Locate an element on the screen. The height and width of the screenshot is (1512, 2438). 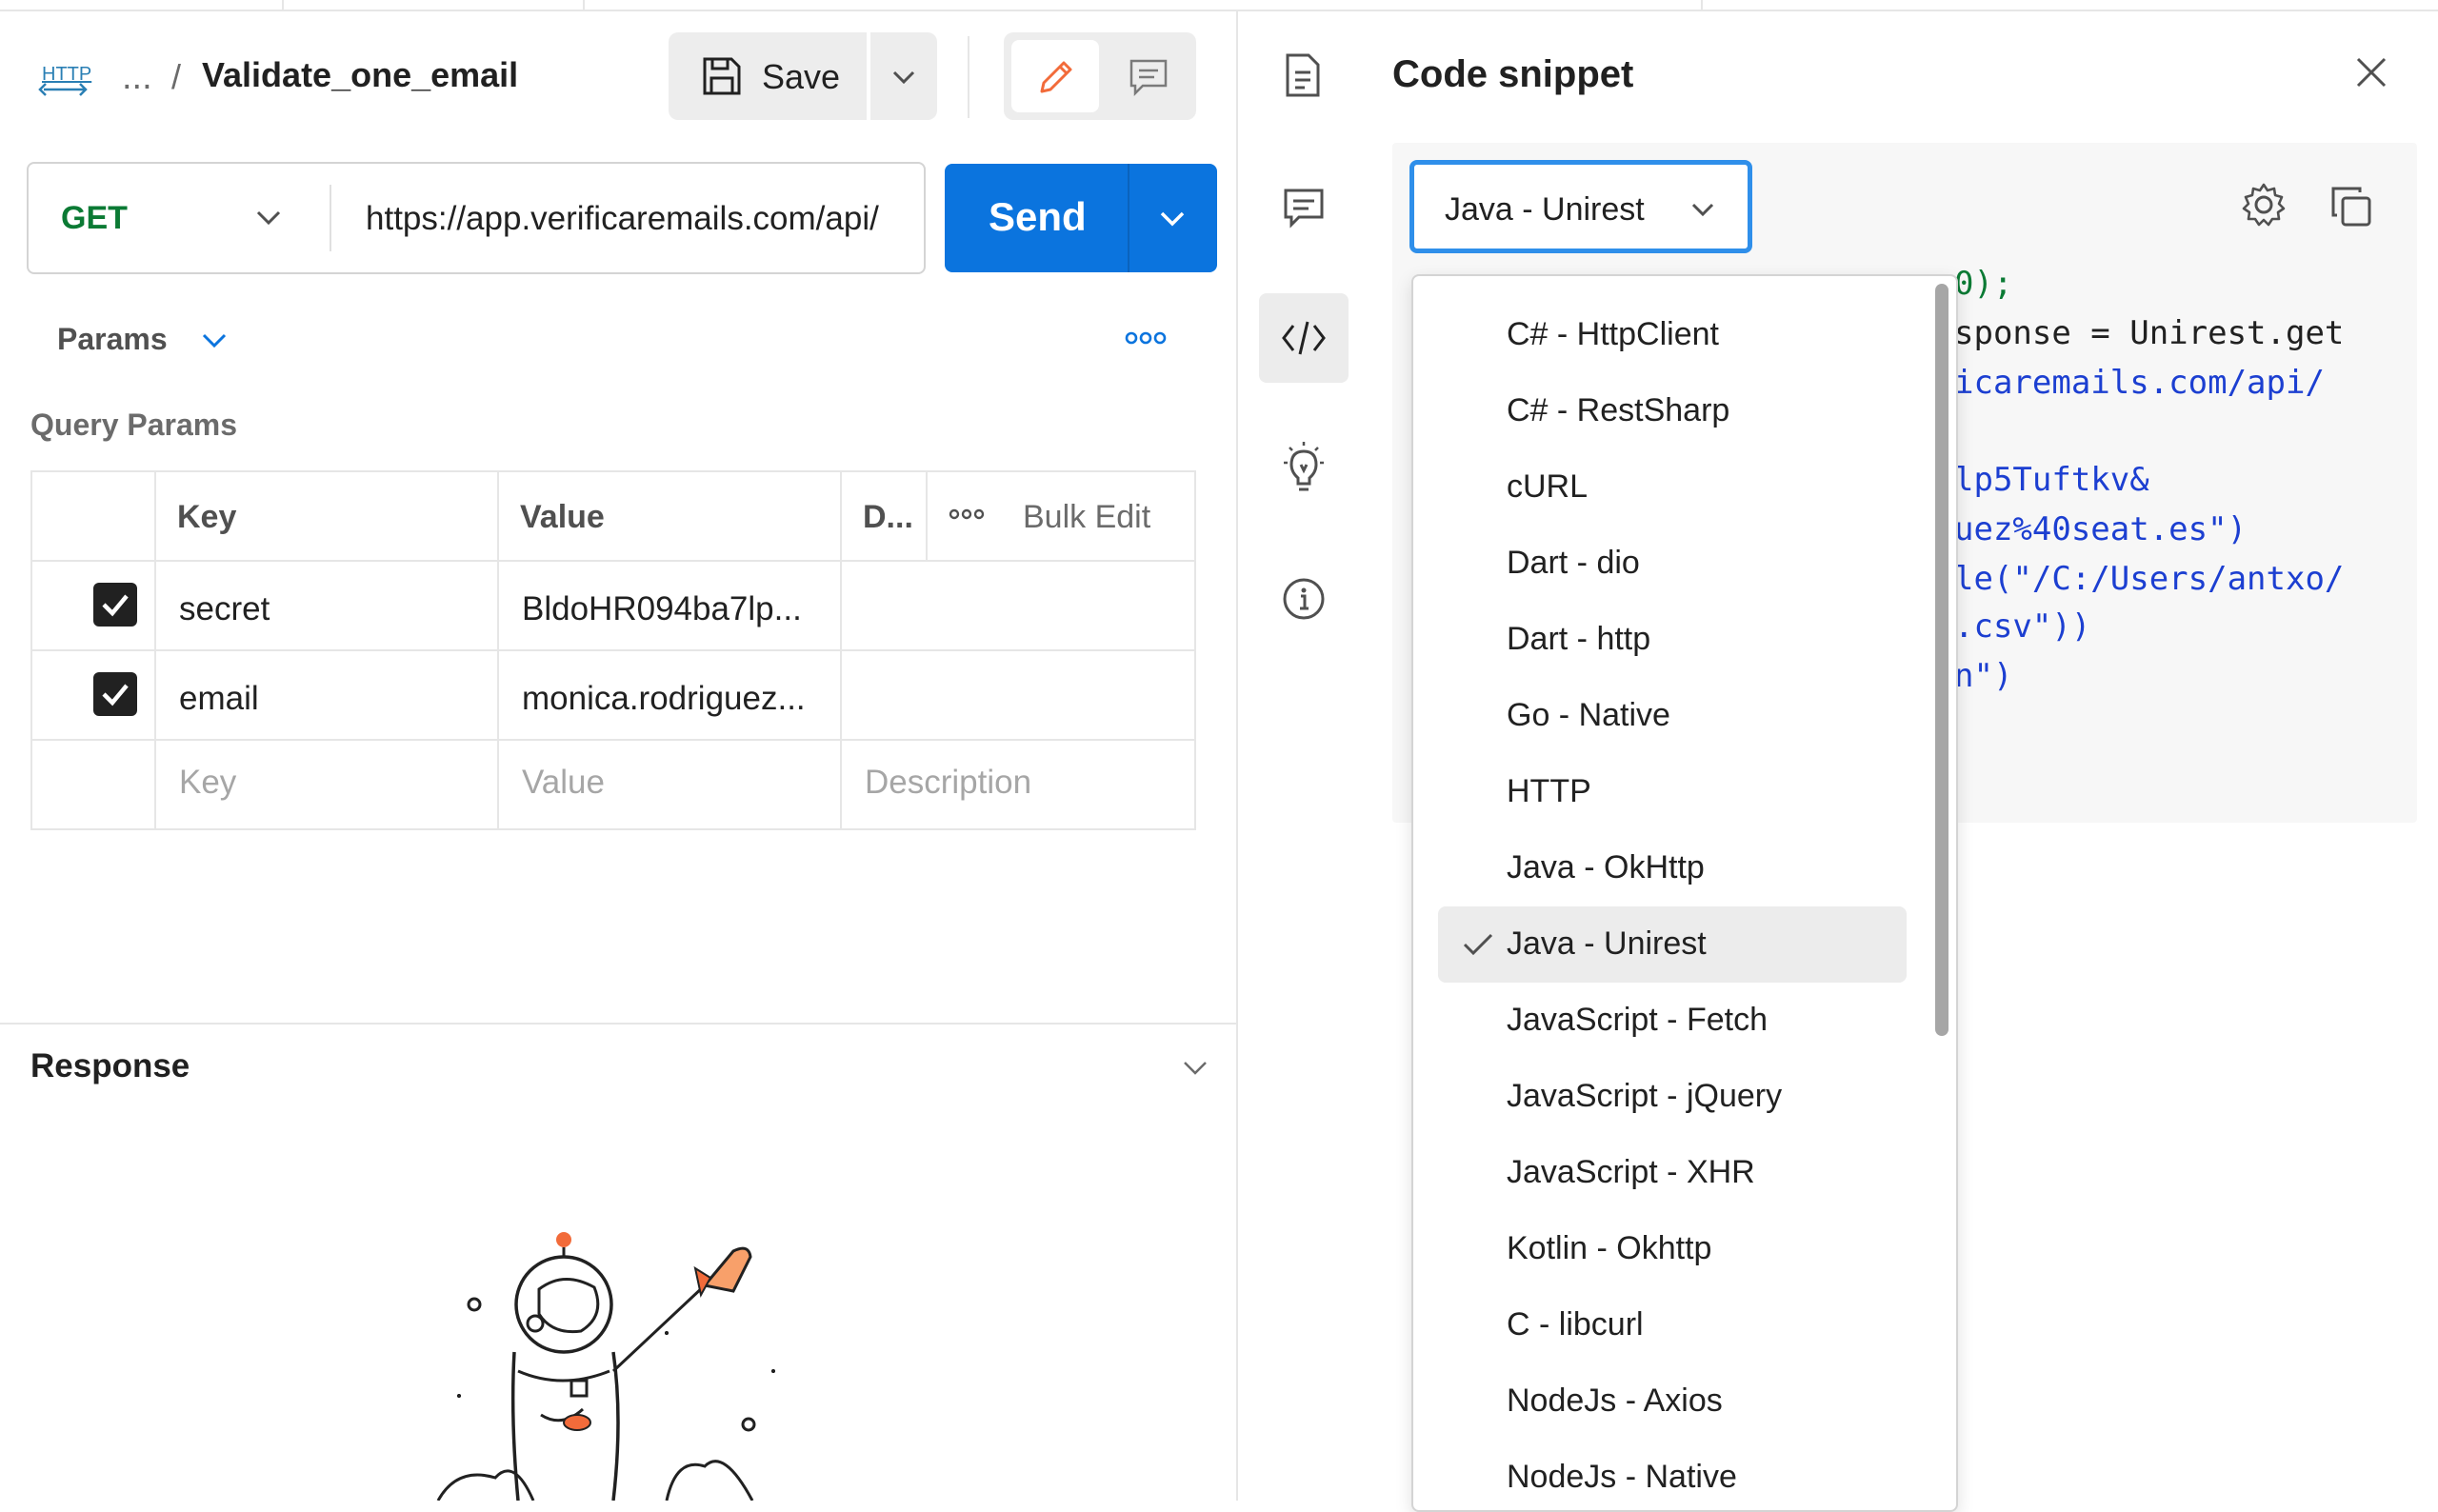
language-option: JavaScript - Fetch is located at coordinates (1672, 1021).